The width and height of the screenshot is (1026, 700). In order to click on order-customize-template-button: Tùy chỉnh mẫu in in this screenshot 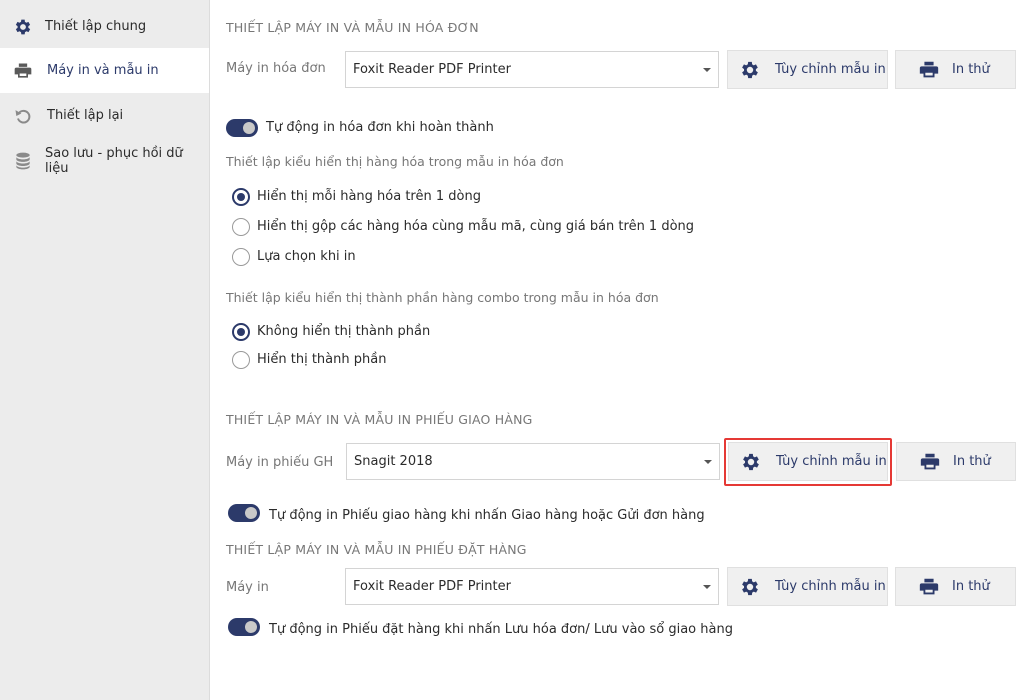, I will do `click(807, 586)`.